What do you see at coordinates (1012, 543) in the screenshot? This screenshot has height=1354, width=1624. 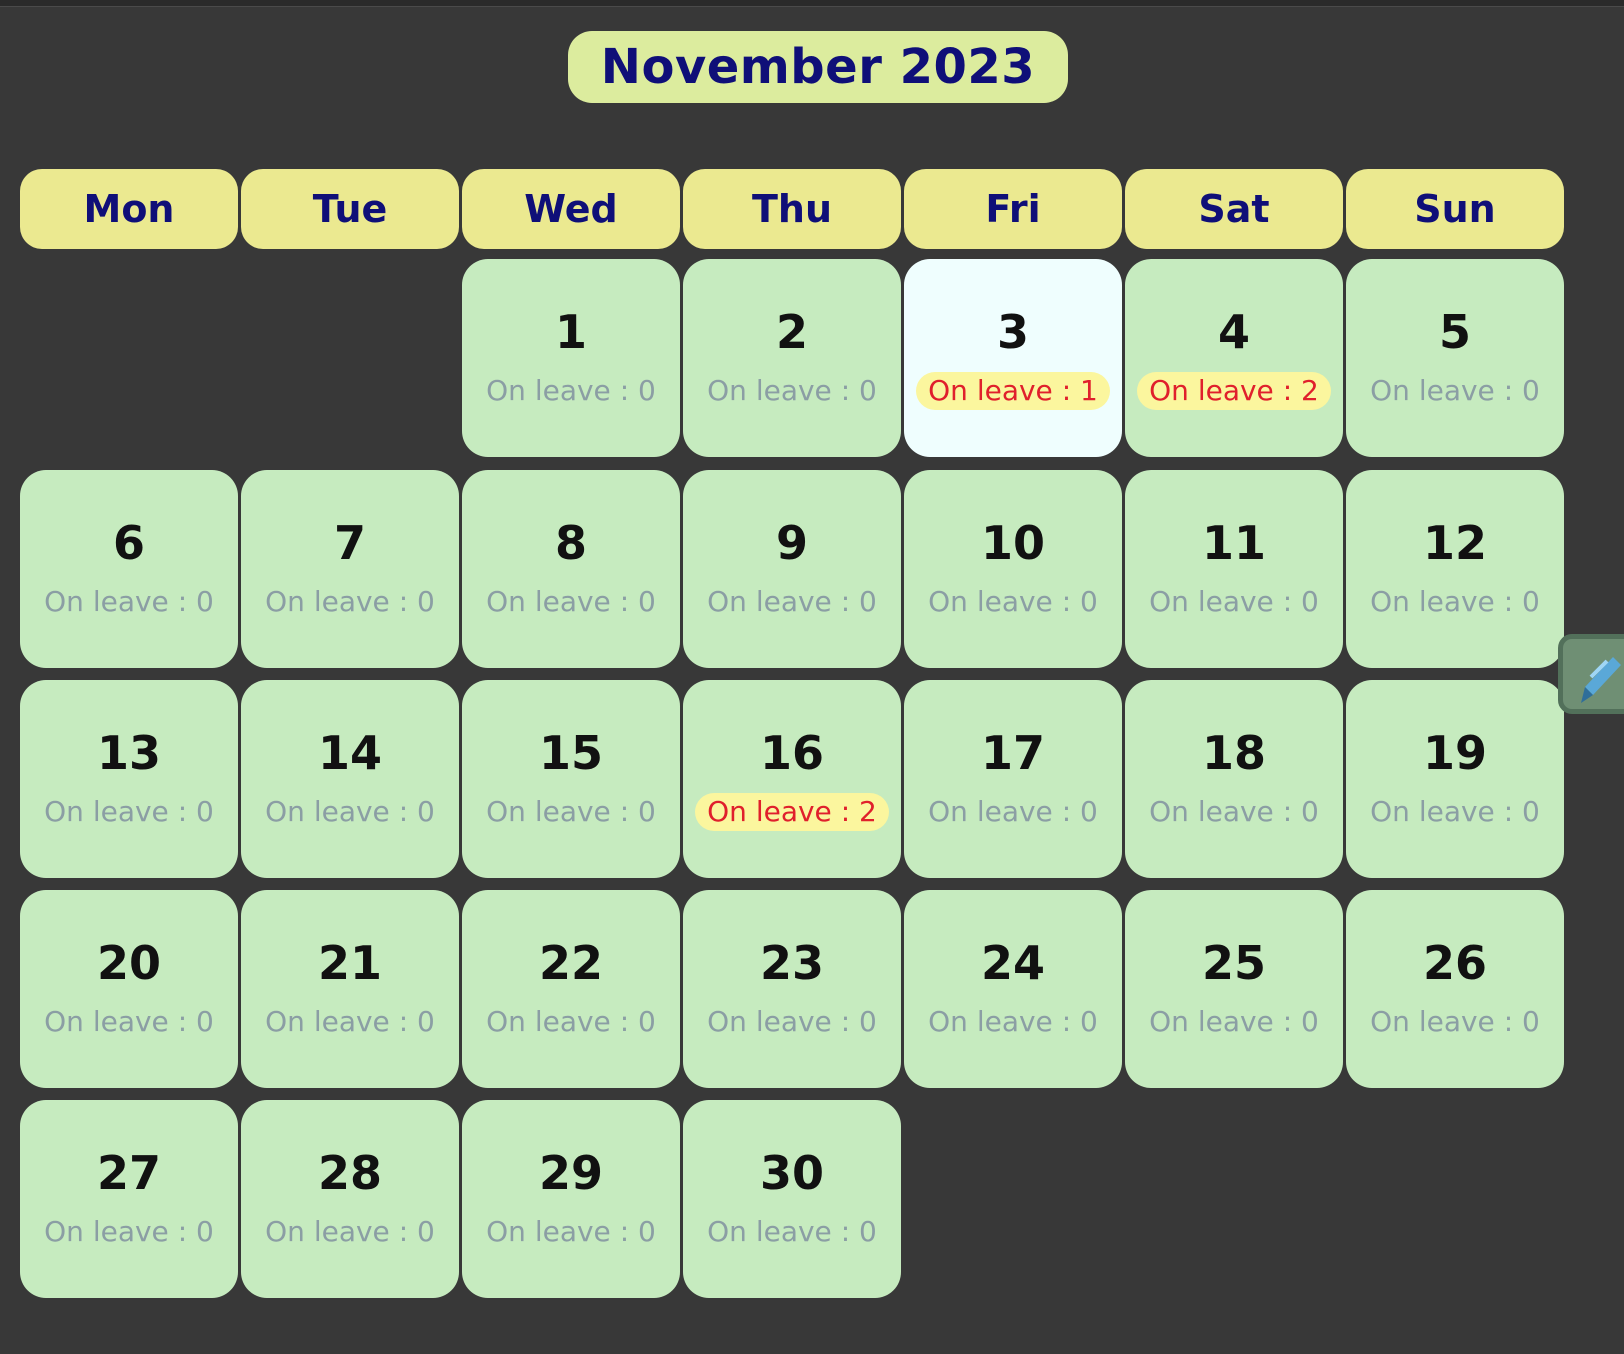 I see `day-number: 10` at bounding box center [1012, 543].